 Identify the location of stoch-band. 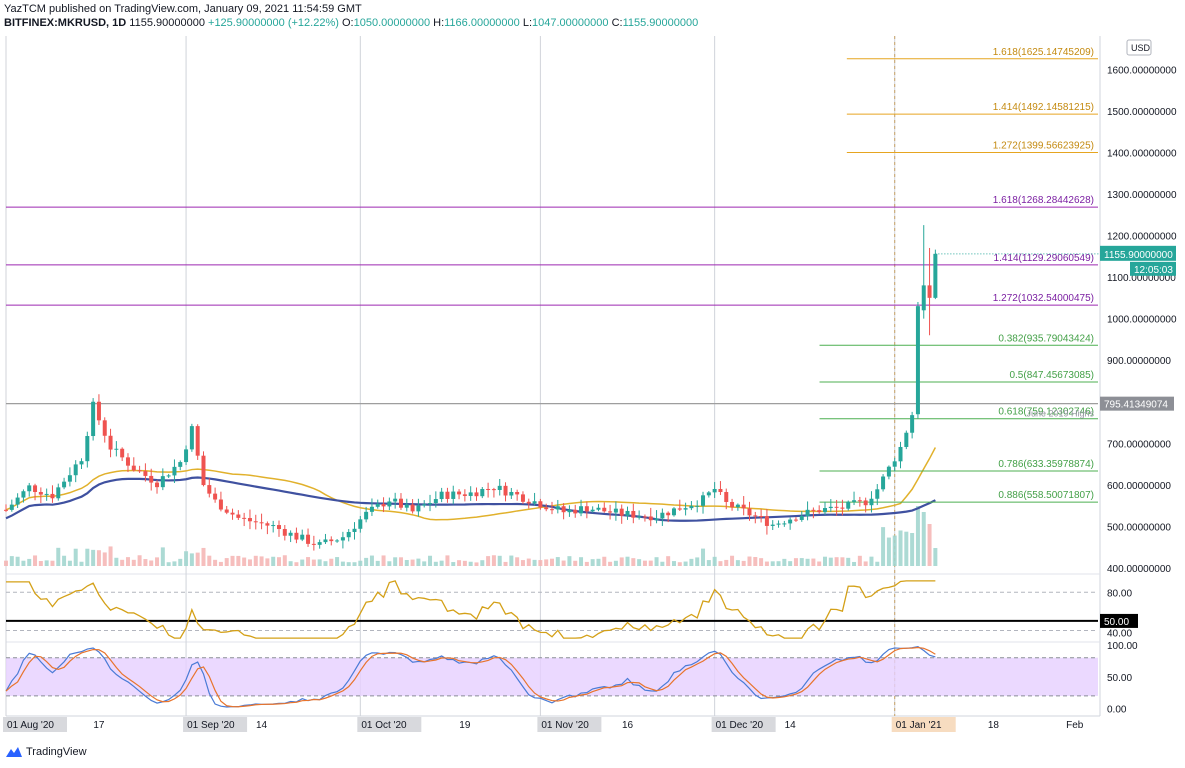
(552, 676).